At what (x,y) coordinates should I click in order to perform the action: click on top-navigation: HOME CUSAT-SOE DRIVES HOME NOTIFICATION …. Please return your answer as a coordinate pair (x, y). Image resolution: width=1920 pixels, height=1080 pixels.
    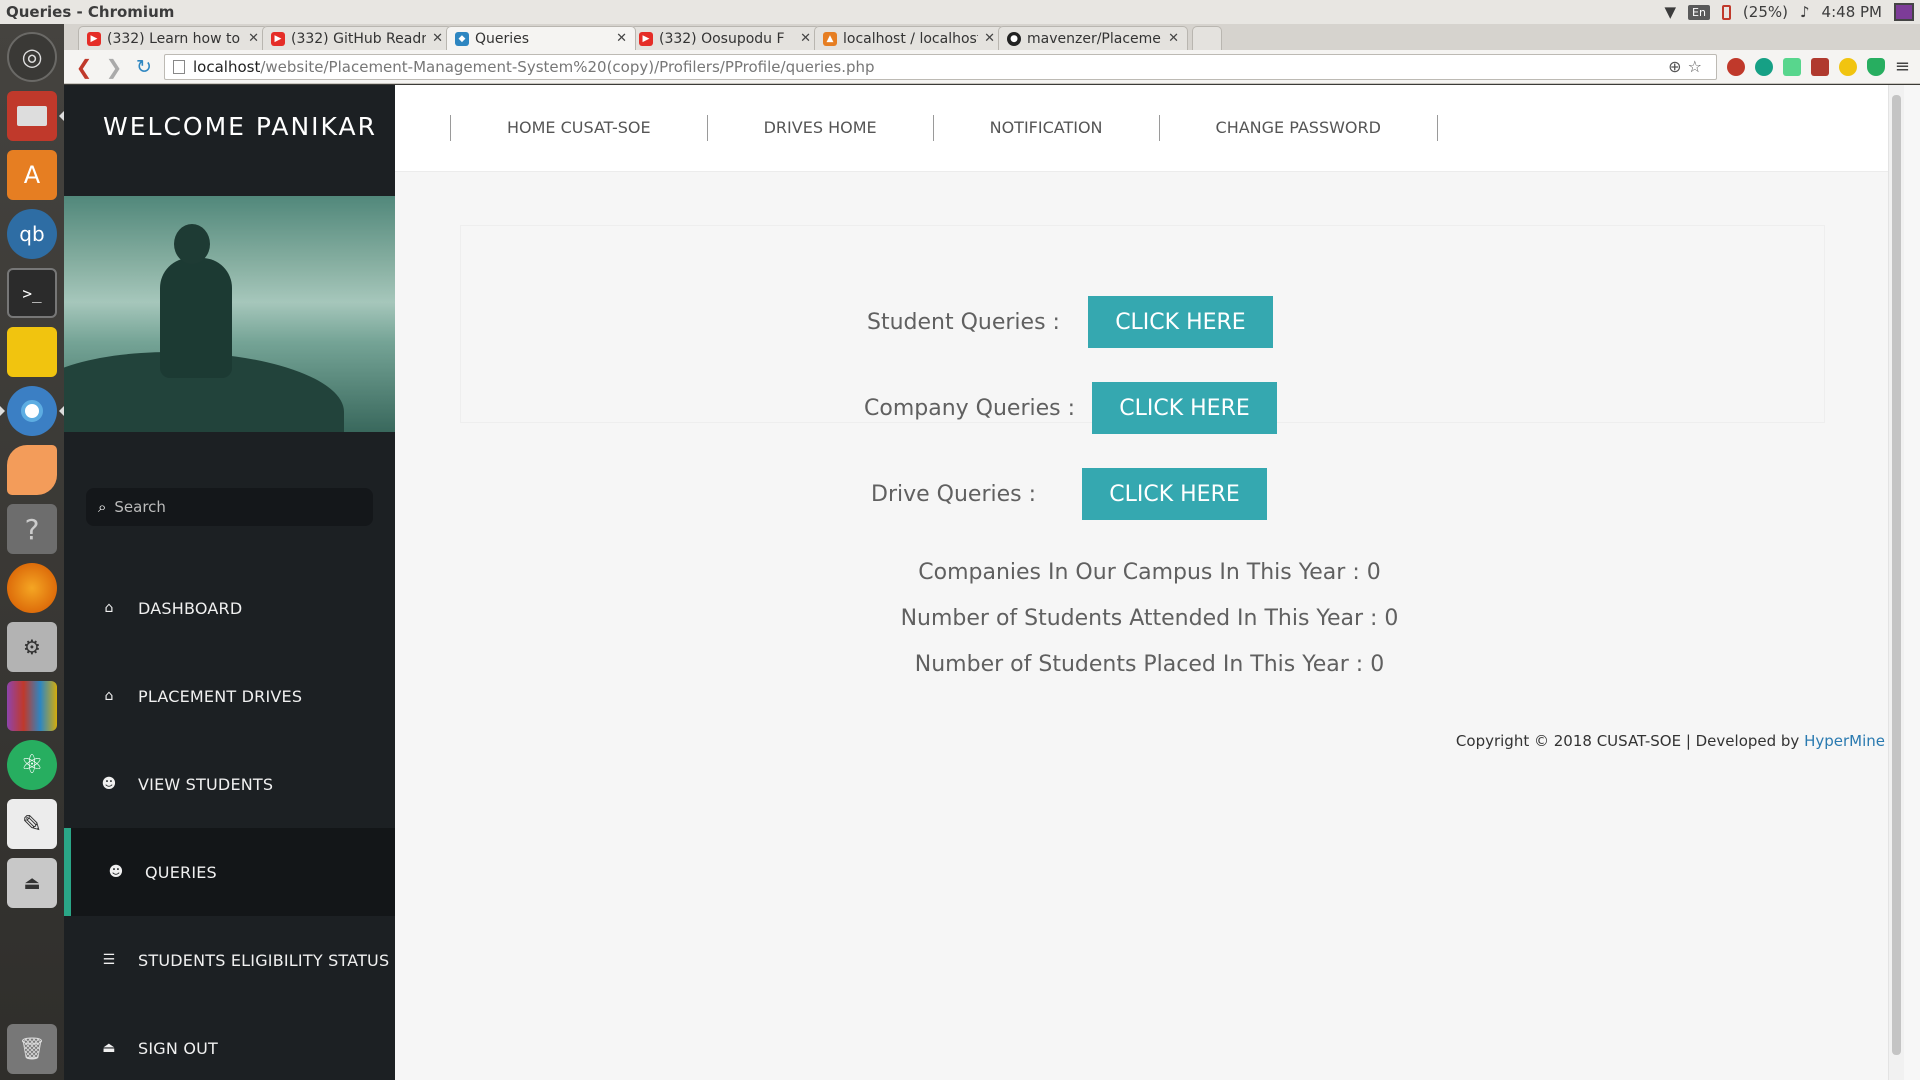
    Looking at the image, I should click on (1149, 128).